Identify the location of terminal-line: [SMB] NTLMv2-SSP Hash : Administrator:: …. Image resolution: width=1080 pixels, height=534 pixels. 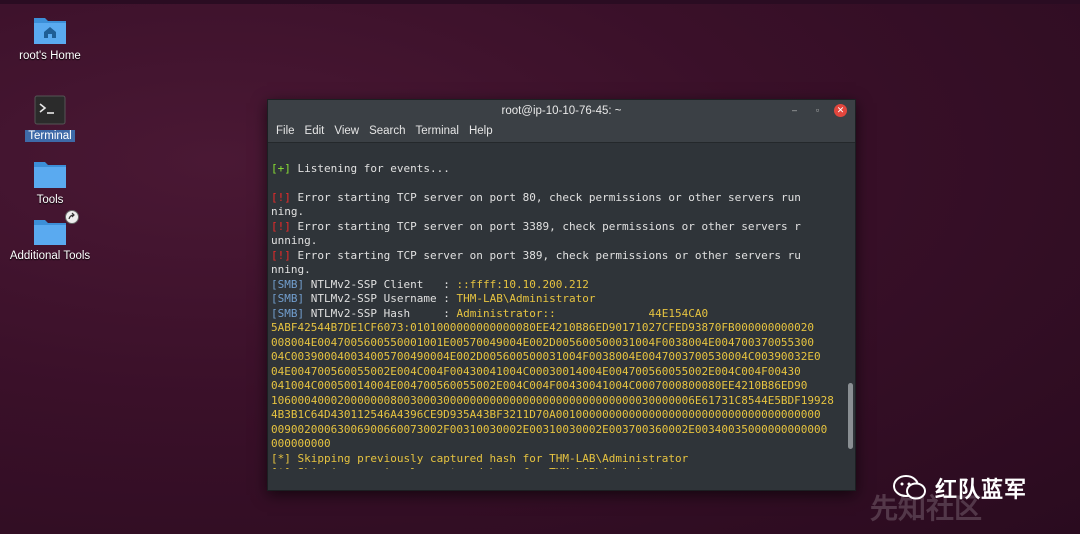
(563, 314).